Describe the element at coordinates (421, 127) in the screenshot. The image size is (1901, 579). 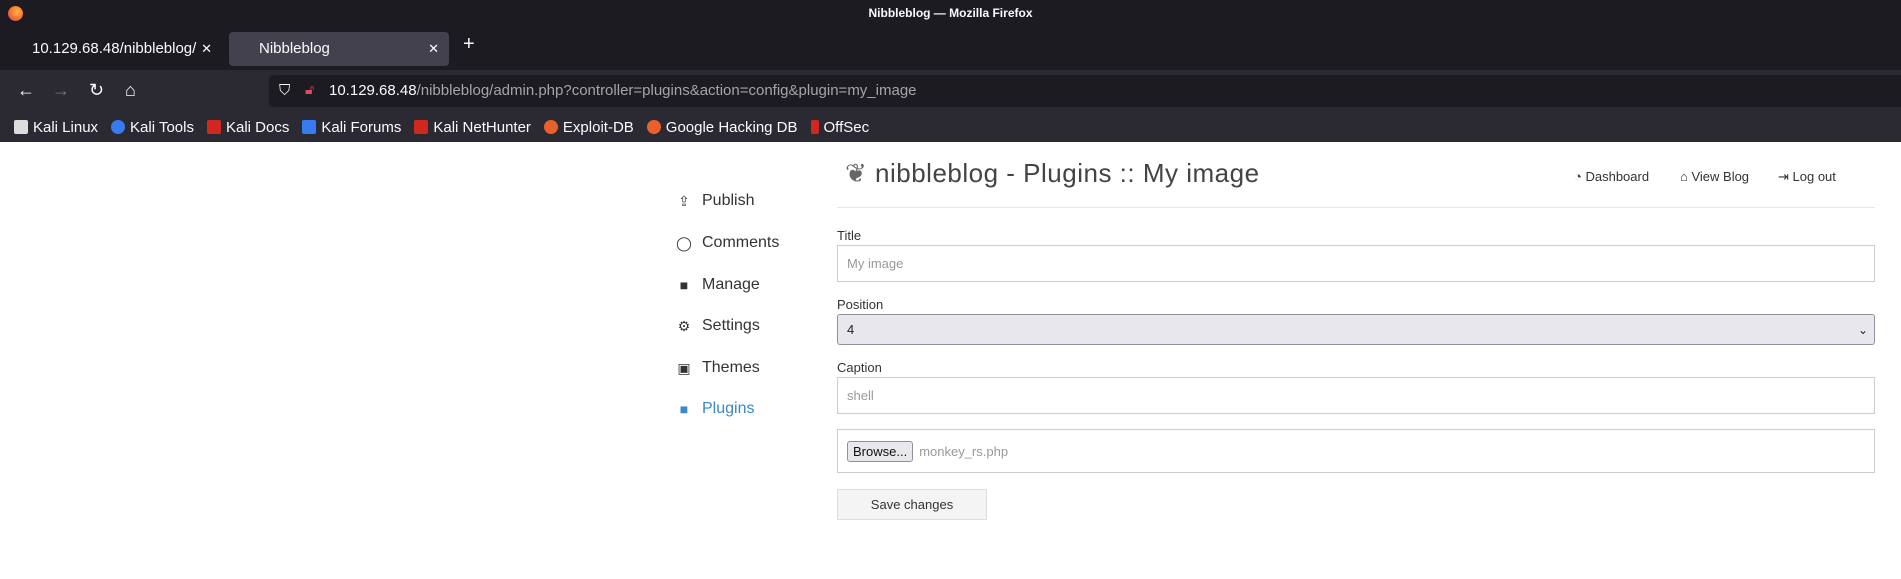
I see `nethunter-icon` at that location.